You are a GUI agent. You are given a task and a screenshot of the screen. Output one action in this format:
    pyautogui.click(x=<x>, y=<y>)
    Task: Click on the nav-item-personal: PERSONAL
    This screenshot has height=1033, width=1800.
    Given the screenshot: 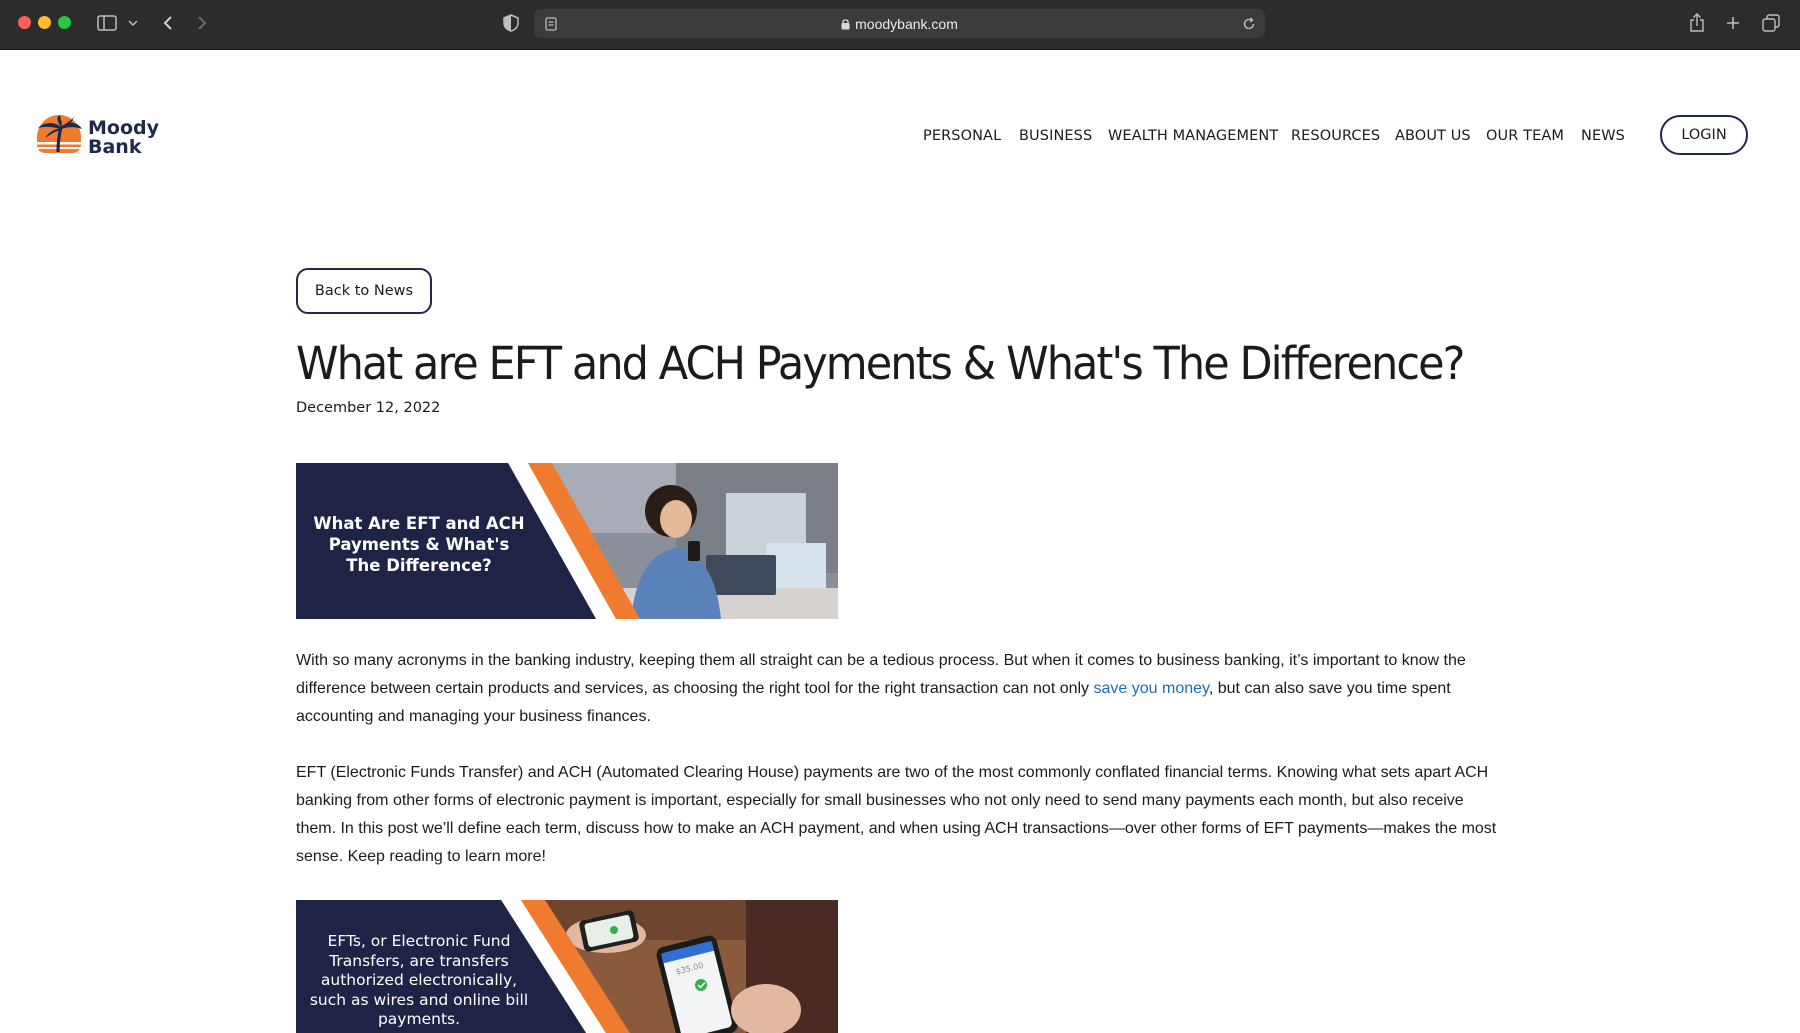 What is the action you would take?
    pyautogui.click(x=962, y=136)
    